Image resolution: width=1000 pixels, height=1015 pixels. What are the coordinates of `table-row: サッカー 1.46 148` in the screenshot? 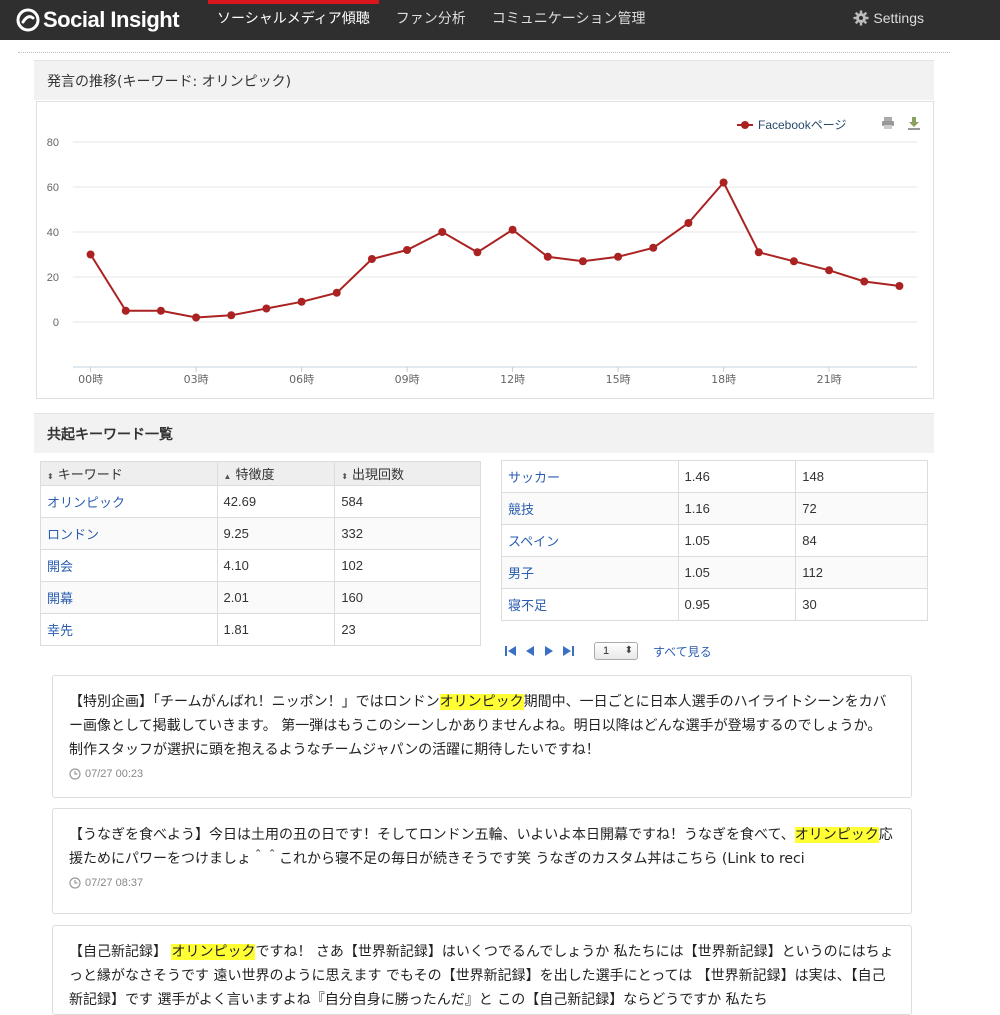 It's located at (714, 476).